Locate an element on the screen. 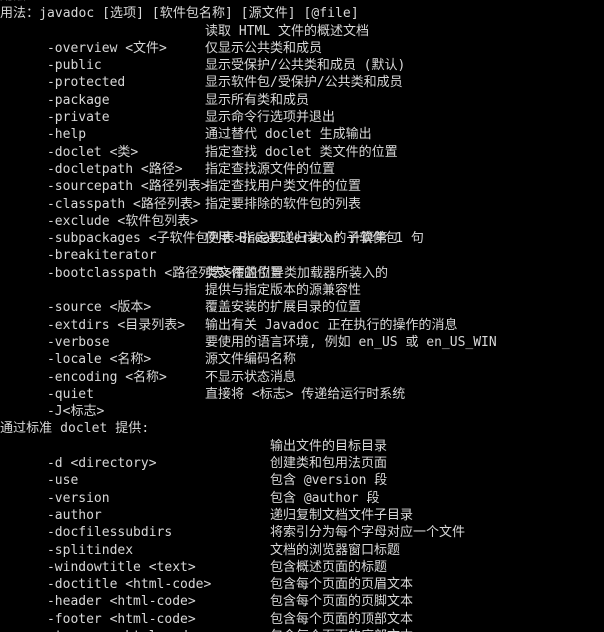 The image size is (604, 632). option-row: -extdirs <目录列表> 覆盖安装的扩展目录的位置 is located at coordinates (302, 315).